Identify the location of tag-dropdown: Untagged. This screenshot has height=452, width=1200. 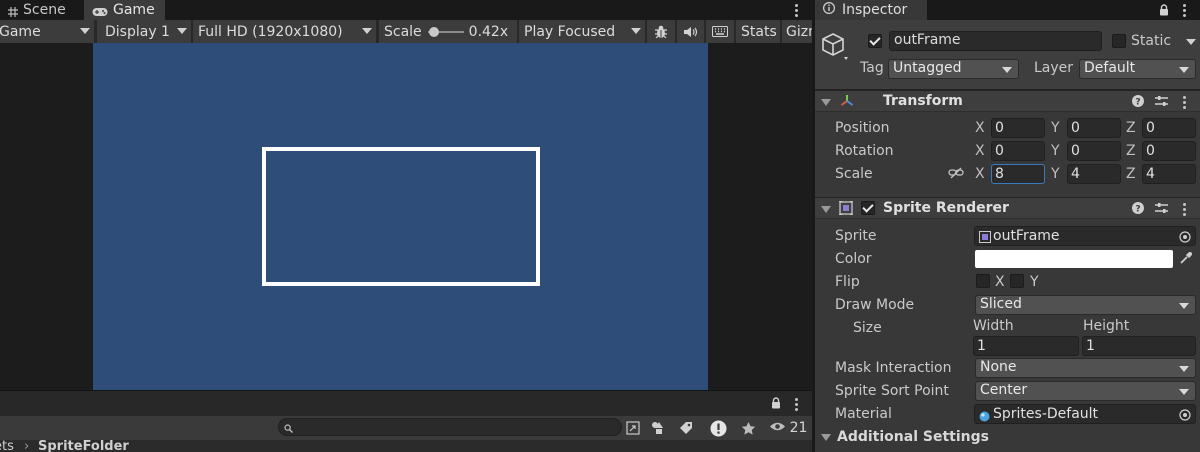
(953, 69).